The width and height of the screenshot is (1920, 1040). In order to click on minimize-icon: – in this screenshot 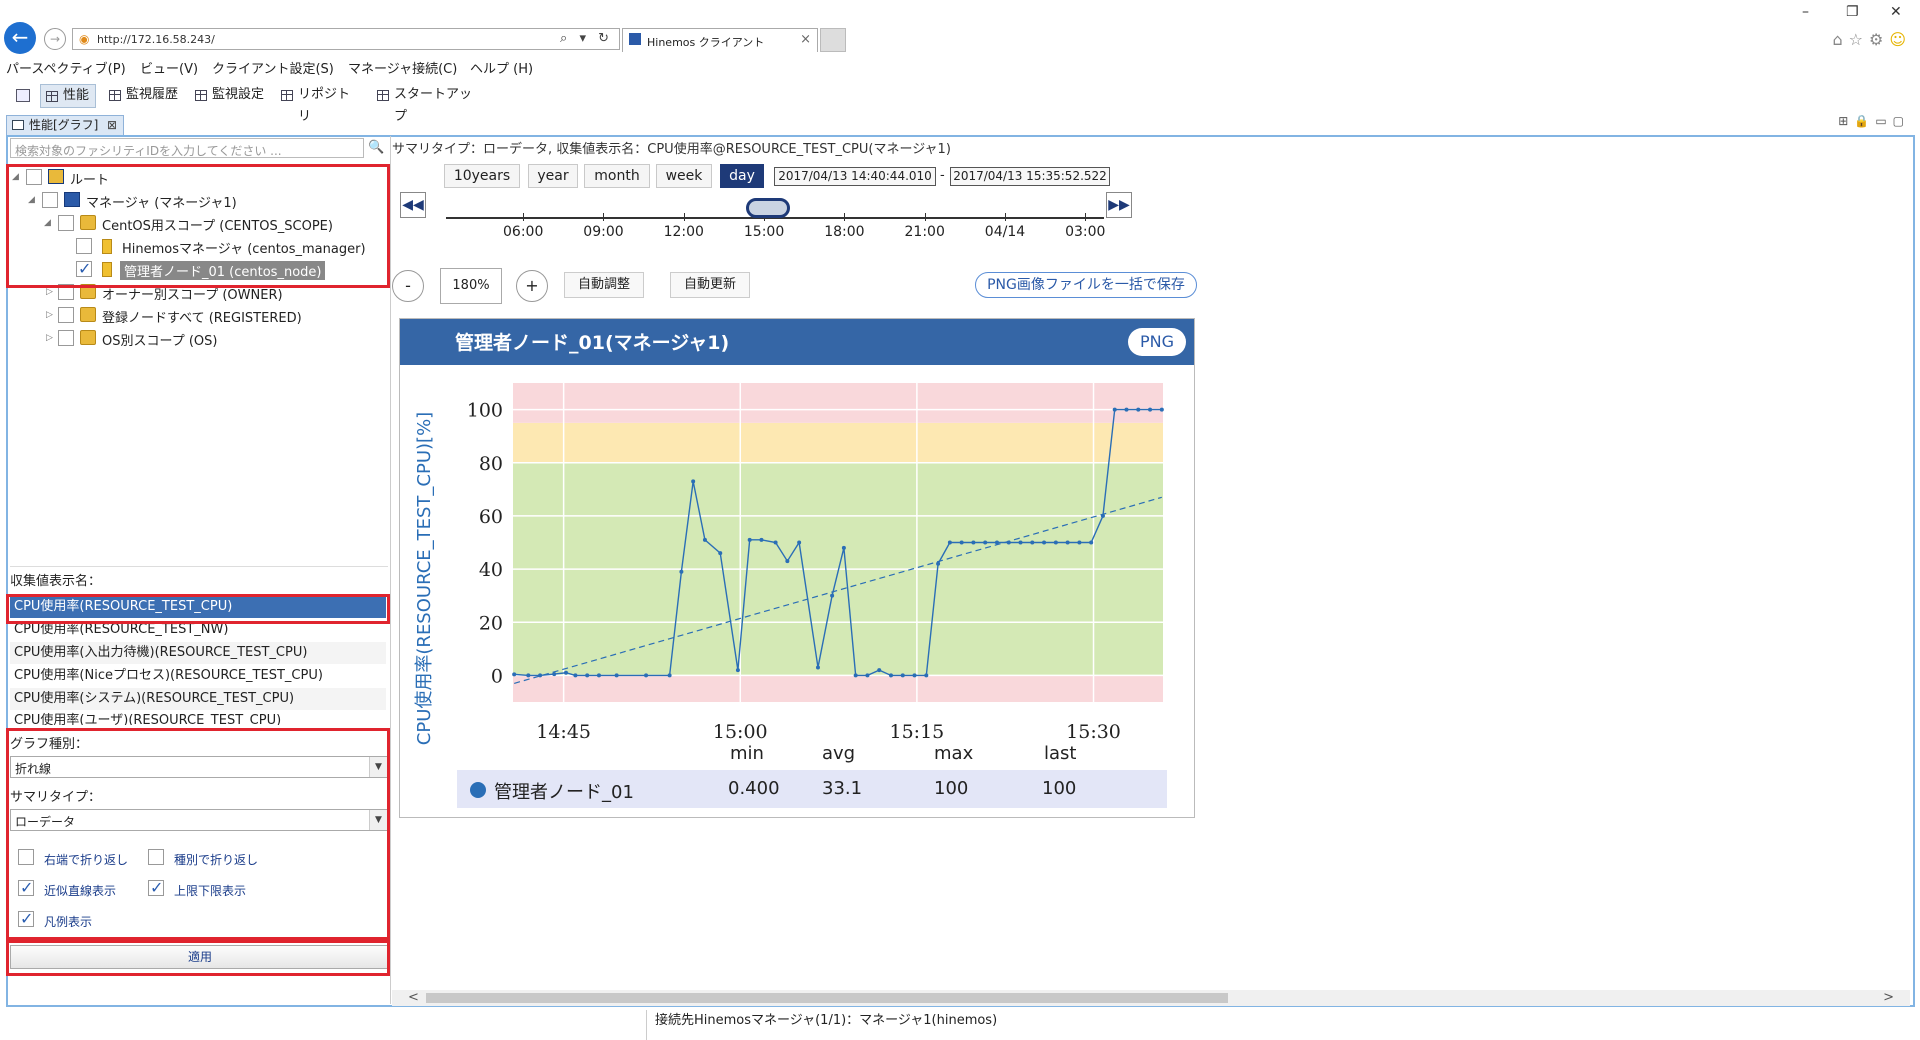, I will do `click(1805, 12)`.